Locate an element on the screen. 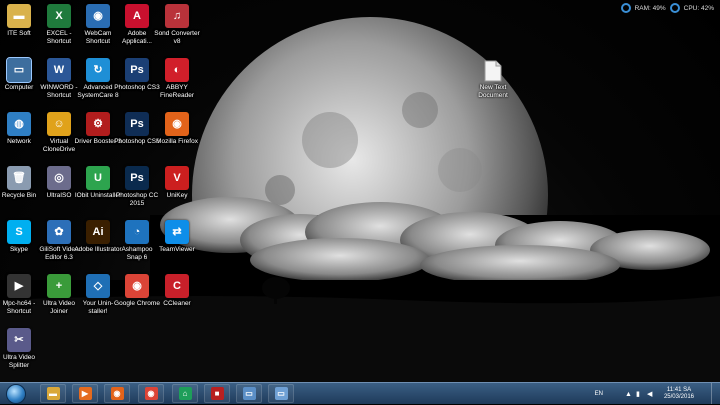 This screenshot has height=405, width=720. cpu-ring-icon is located at coordinates (674, 8).